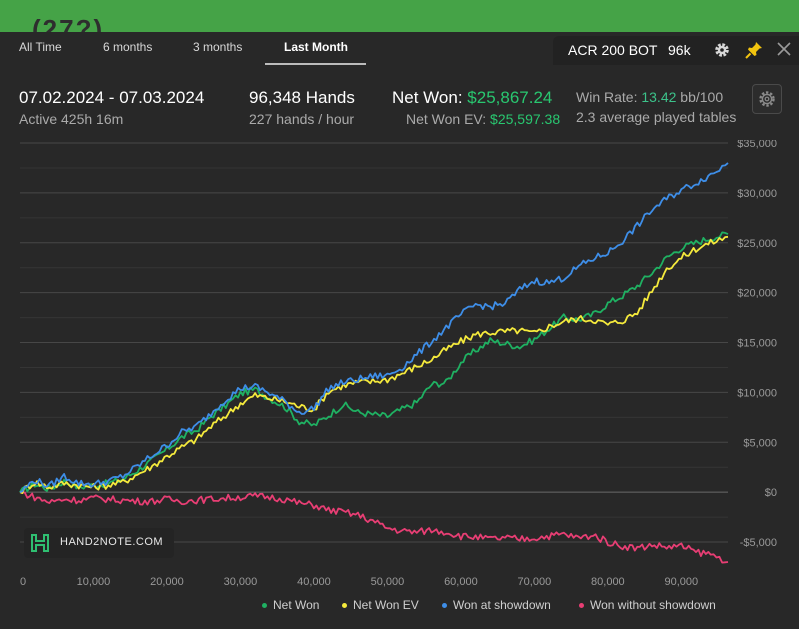 The image size is (799, 629). I want to click on y-tick-label: -$5,000, so click(758, 543).